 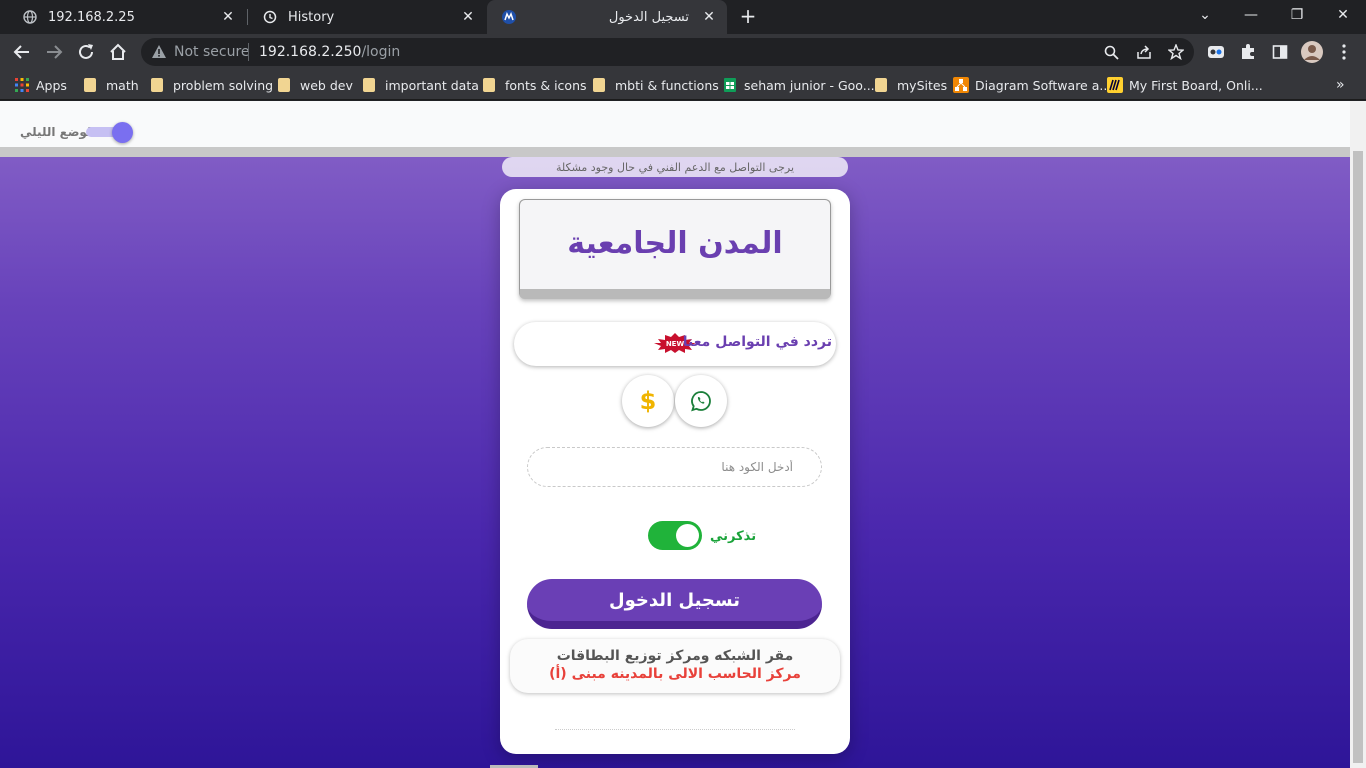 What do you see at coordinates (1344, 52) in the screenshot?
I see `browser-menu-icon` at bounding box center [1344, 52].